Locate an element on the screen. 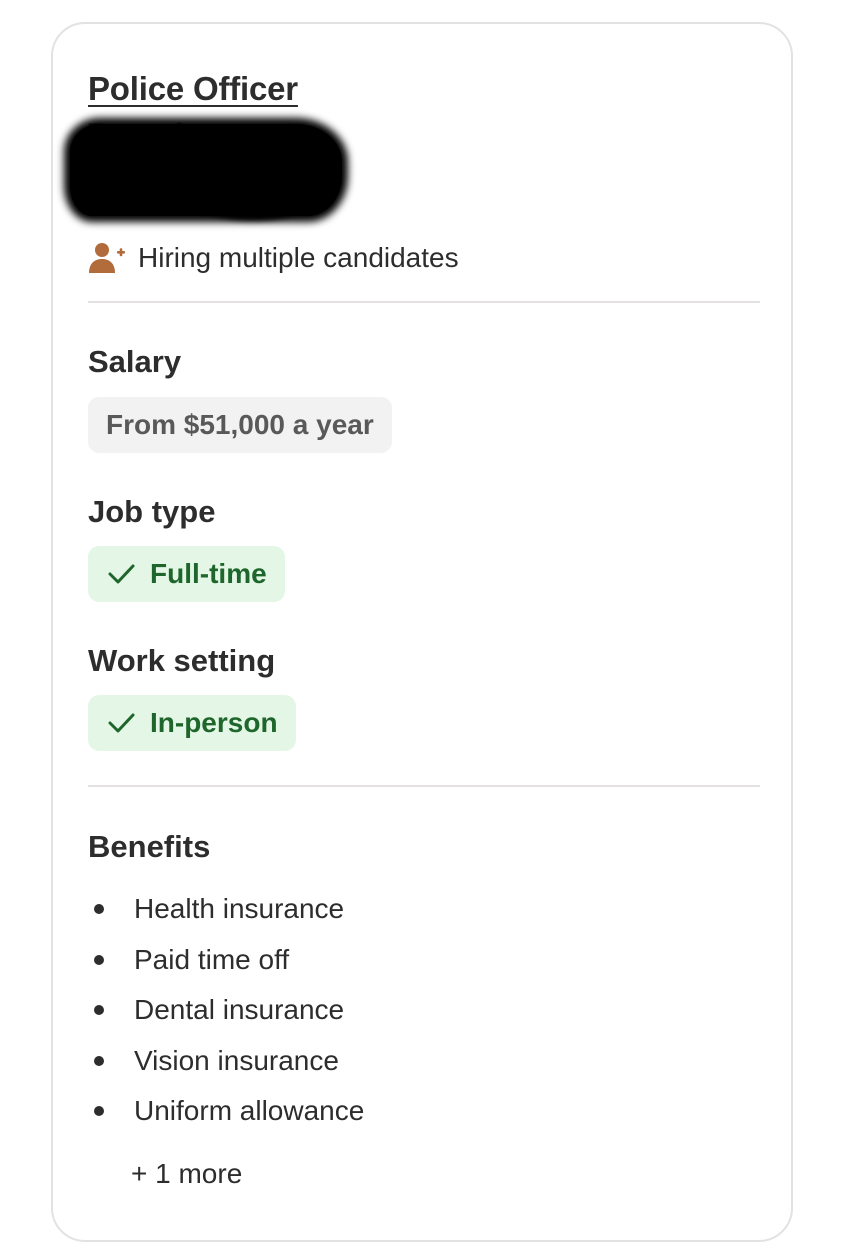  benefit-item: Vision insurance is located at coordinates (226, 1061).